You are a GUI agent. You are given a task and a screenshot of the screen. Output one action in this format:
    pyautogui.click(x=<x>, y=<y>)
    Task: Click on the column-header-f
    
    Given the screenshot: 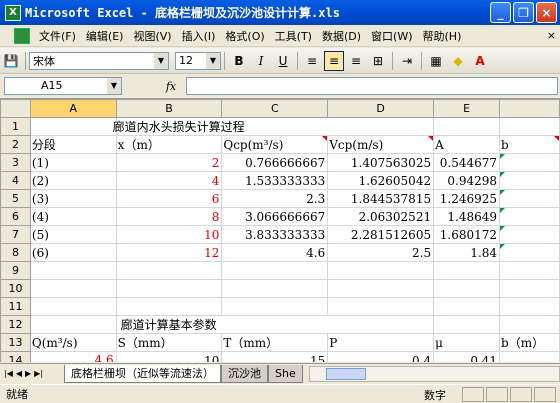 What is the action you would take?
    pyautogui.click(x=529, y=108)
    